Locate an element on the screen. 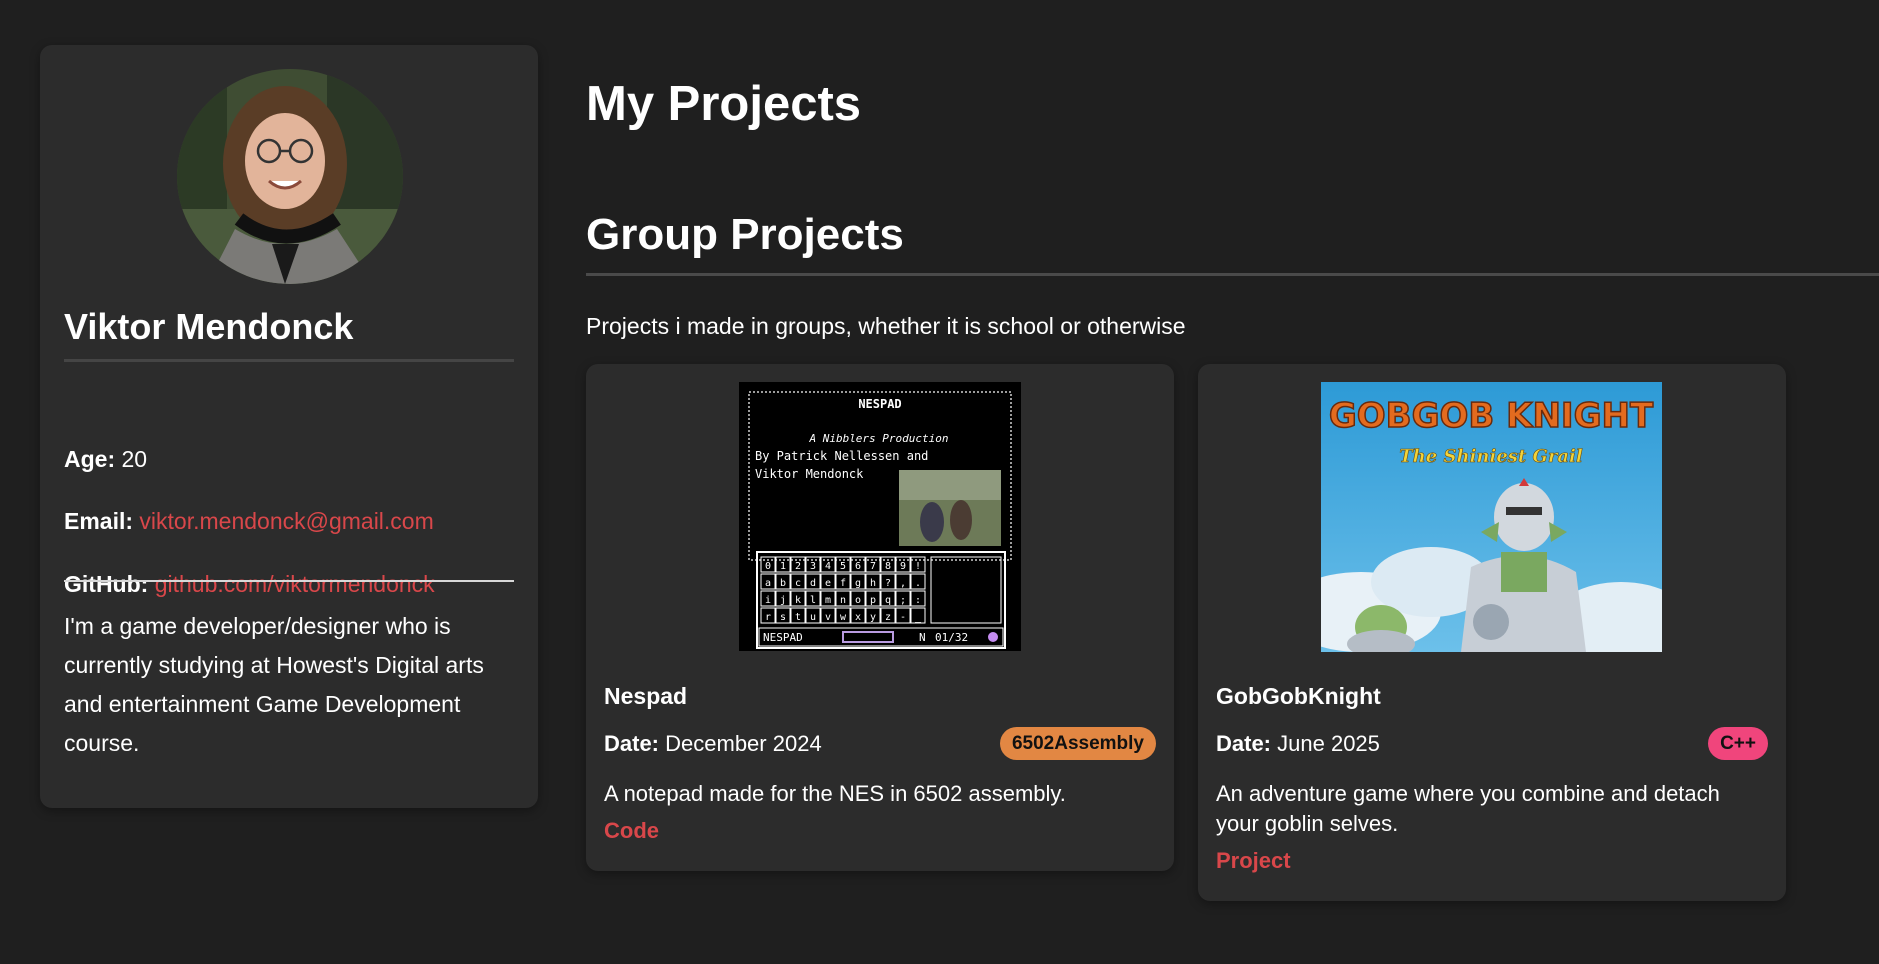 The image size is (1879, 964). nespad-key: : is located at coordinates (918, 600).